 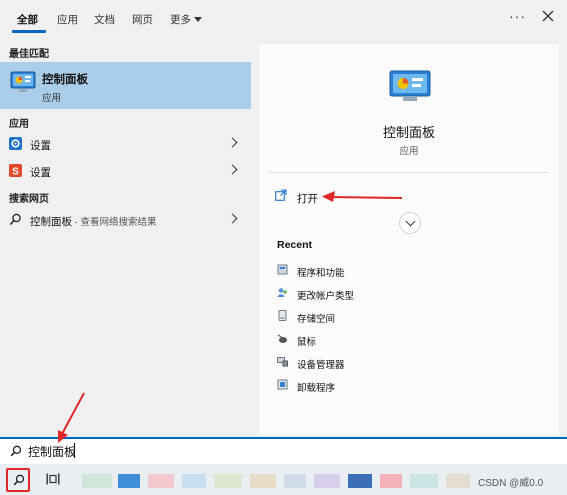 I want to click on recent-label: 鼠标, so click(x=307, y=342).